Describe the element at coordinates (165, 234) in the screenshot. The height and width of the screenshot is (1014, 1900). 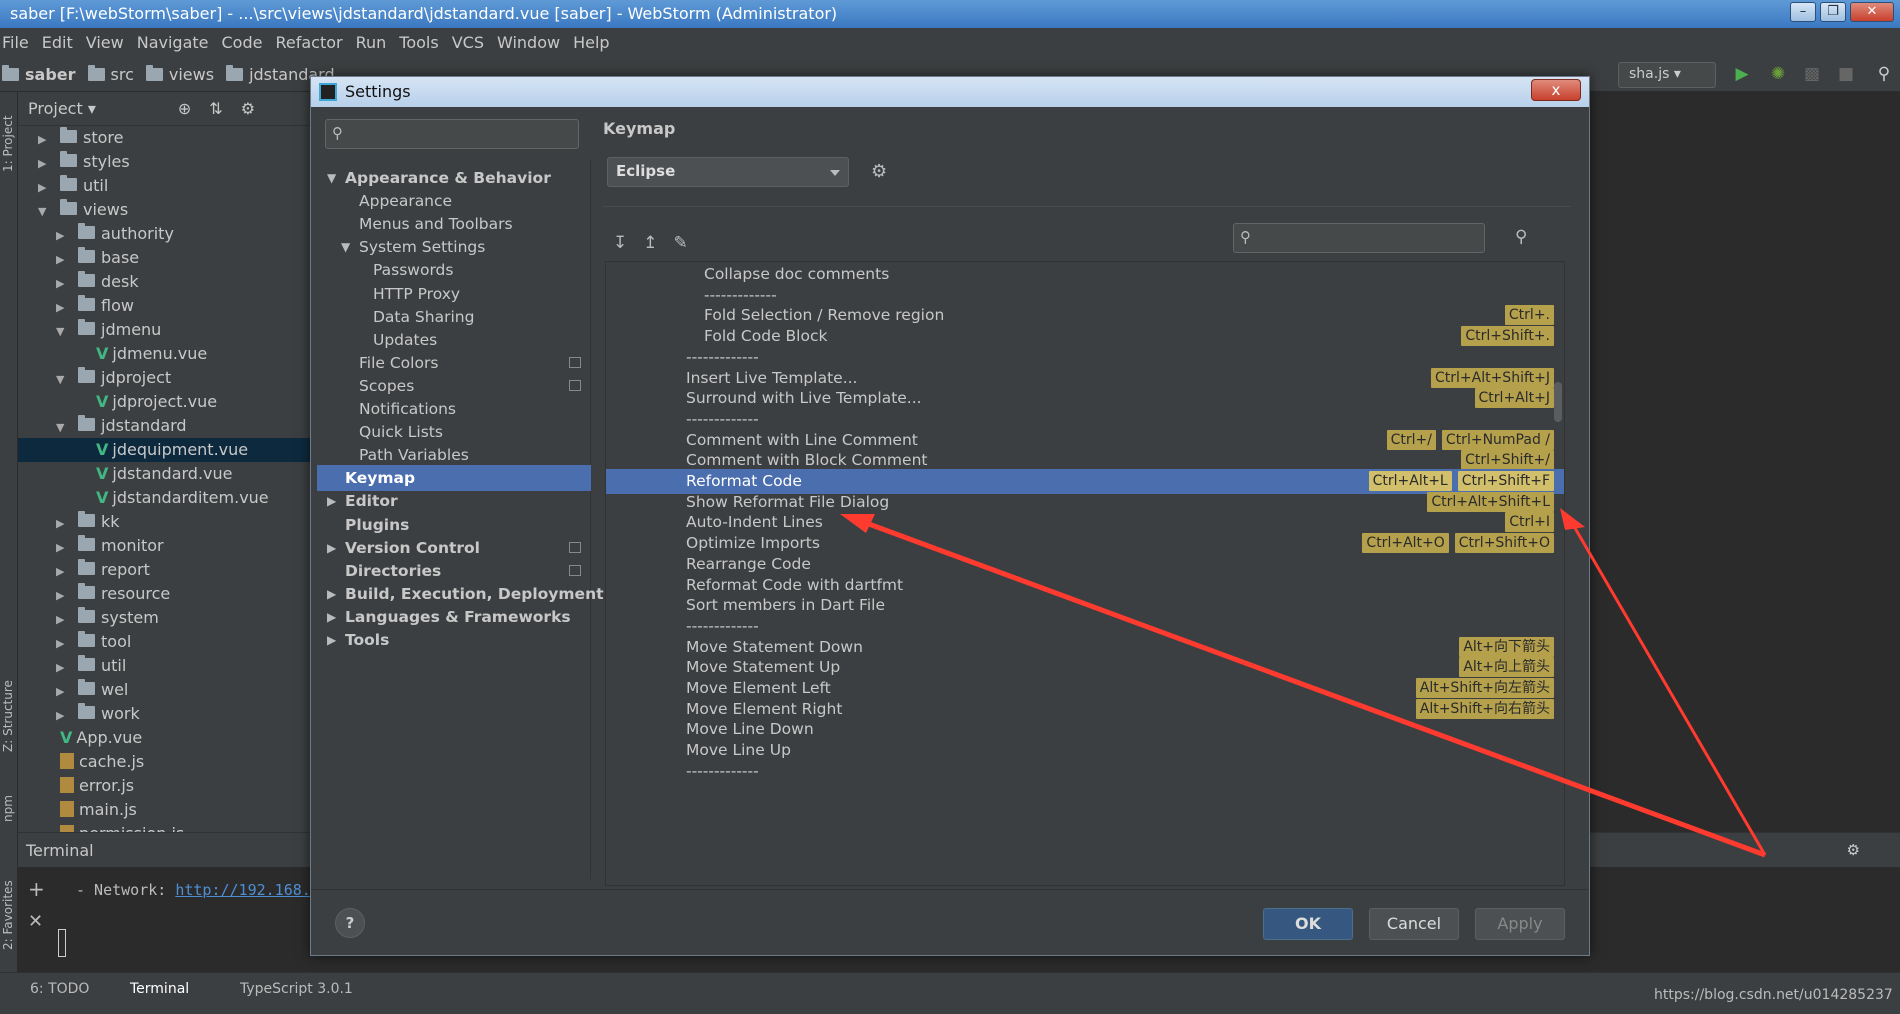
I see `tree-folder: ▶ authority` at that location.